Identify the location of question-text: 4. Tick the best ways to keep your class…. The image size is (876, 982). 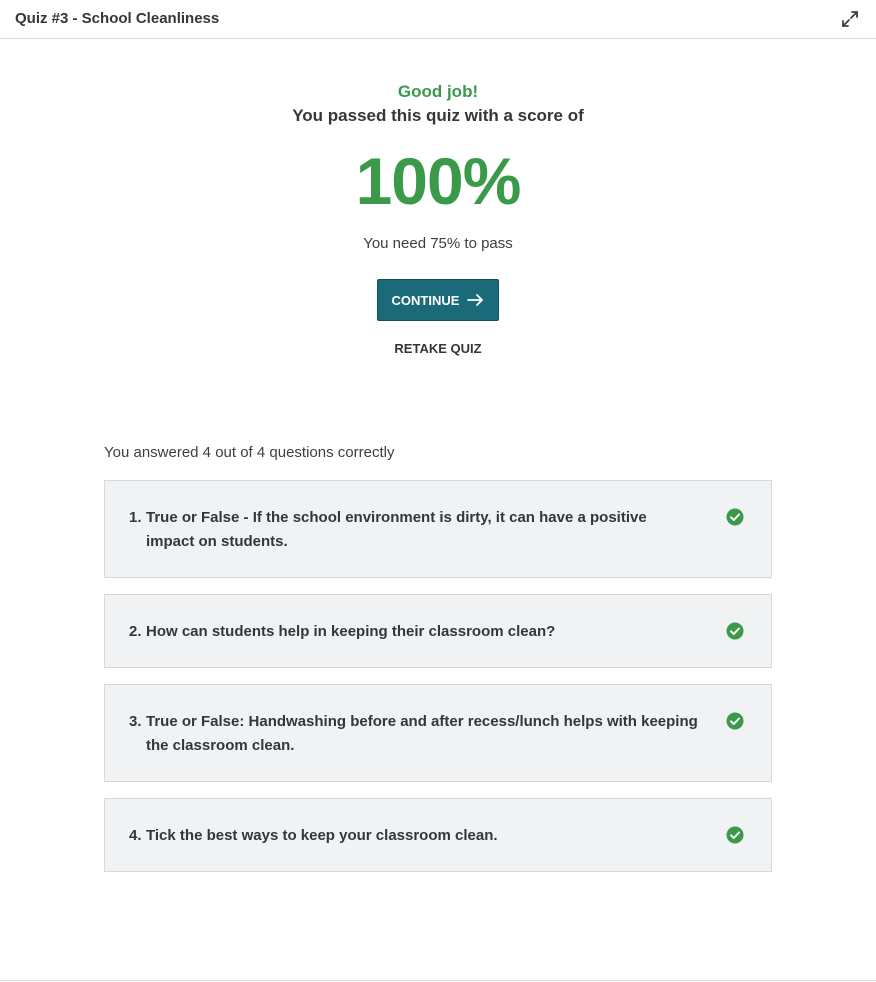
(414, 836).